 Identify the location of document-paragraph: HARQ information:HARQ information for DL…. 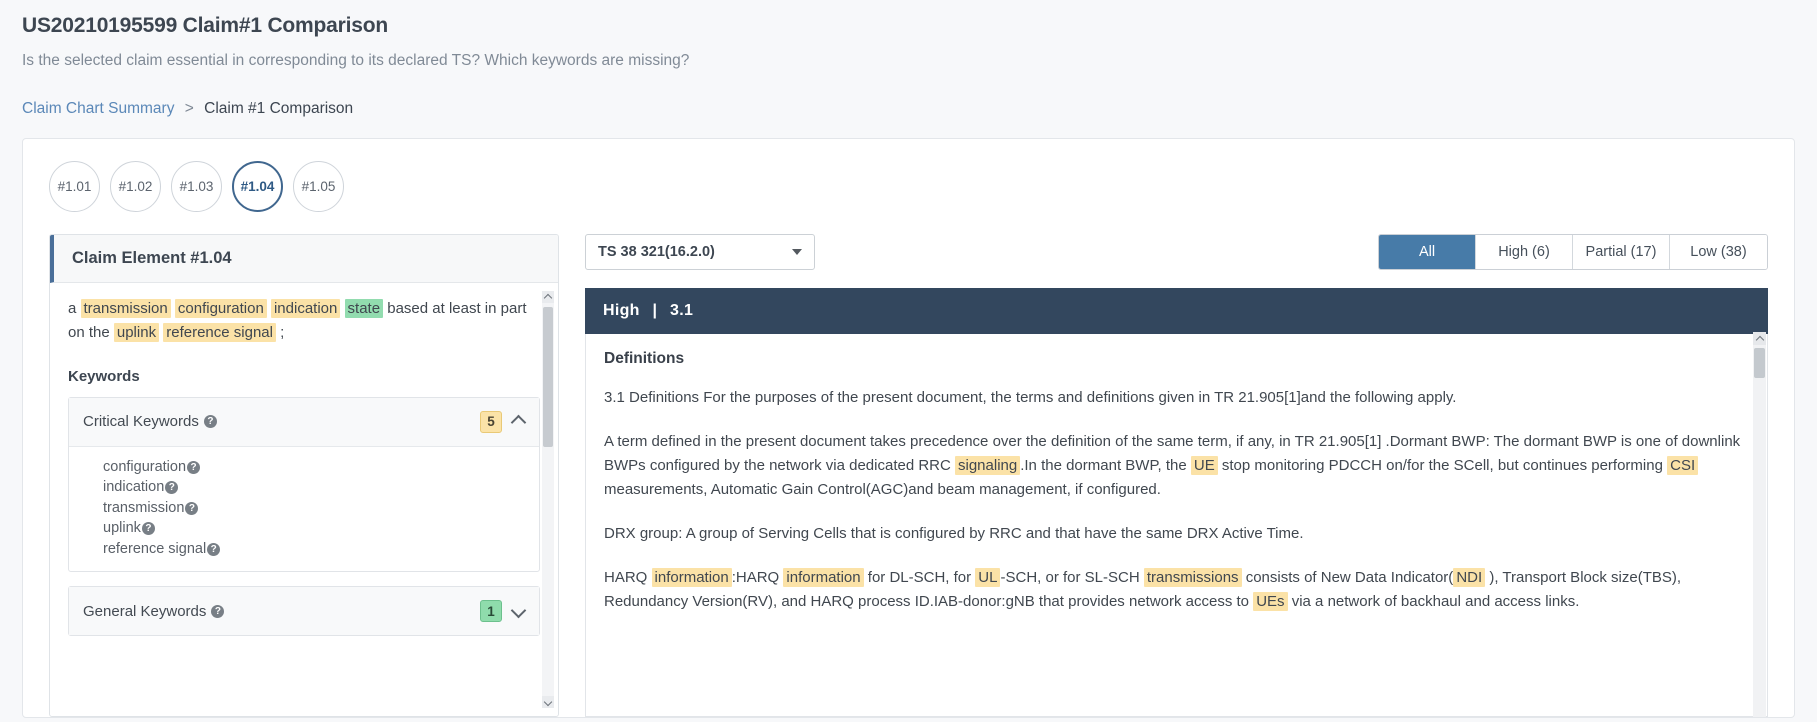
(1143, 589).